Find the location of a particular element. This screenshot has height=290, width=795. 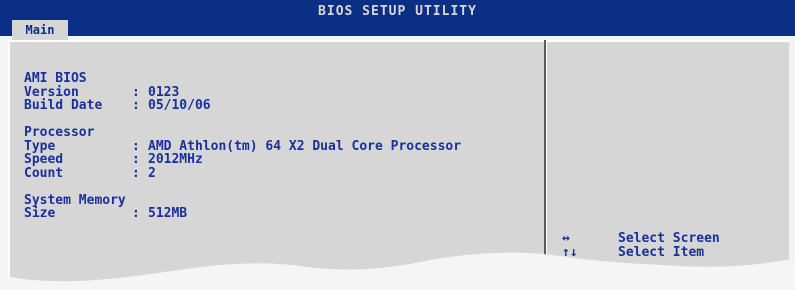

torn-edge is located at coordinates (397, 271).